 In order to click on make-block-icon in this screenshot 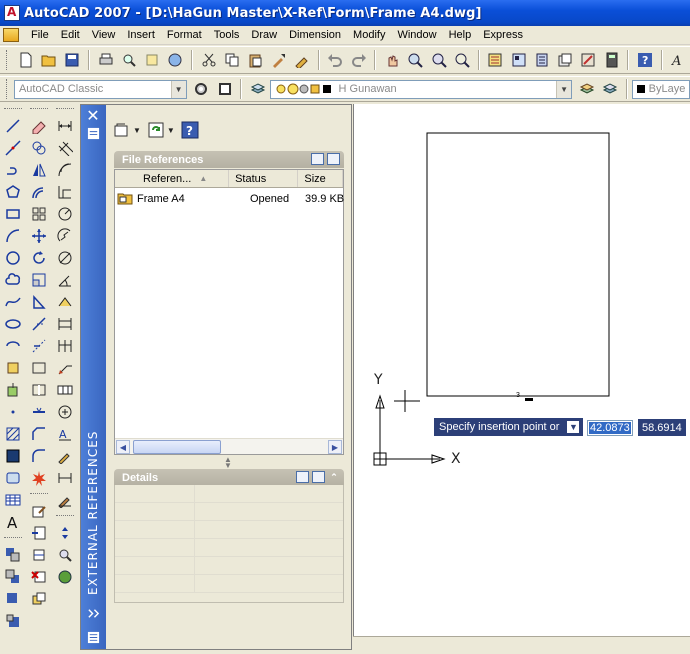, I will do `click(13, 390)`.